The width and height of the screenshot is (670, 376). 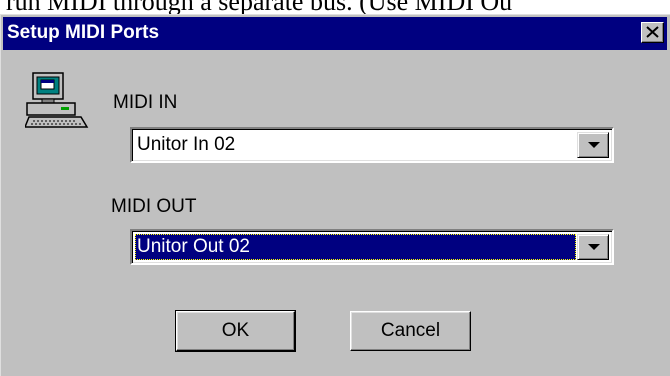 I want to click on midi-out-select: Unitor Out 02, so click(x=372, y=247).